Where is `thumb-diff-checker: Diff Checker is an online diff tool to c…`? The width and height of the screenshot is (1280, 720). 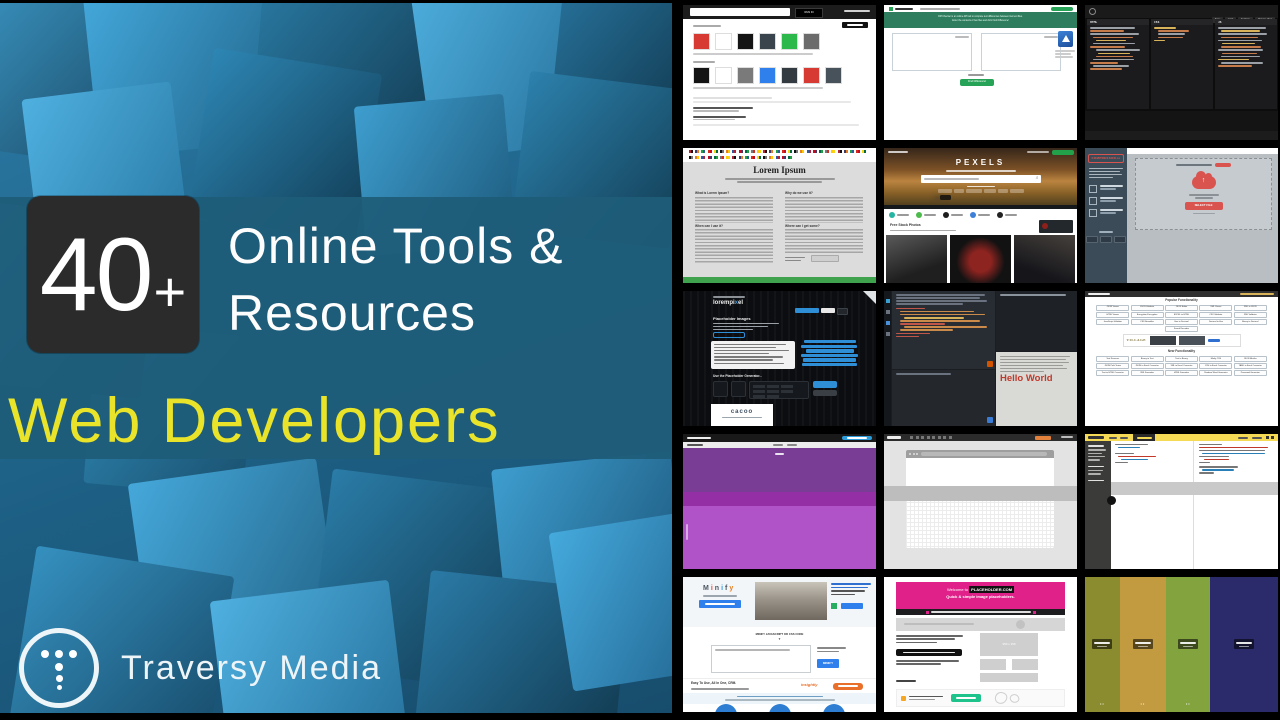
thumb-diff-checker: Diff Checker is an online diff tool to c… is located at coordinates (980, 72).